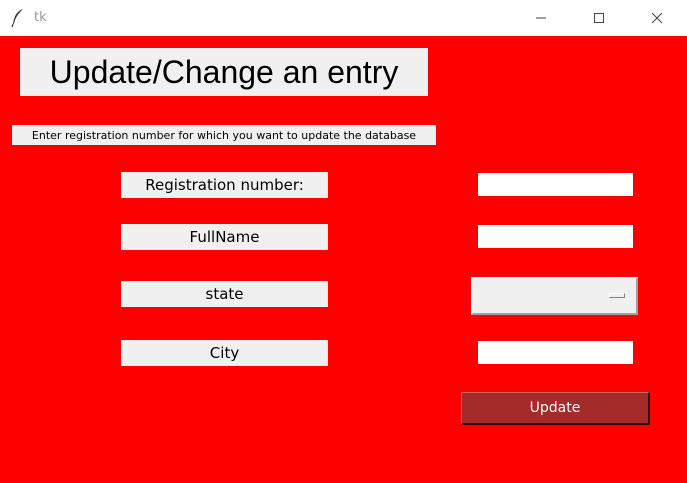 This screenshot has width=687, height=483. Describe the element at coordinates (555, 184) in the screenshot. I see `registration-input` at that location.